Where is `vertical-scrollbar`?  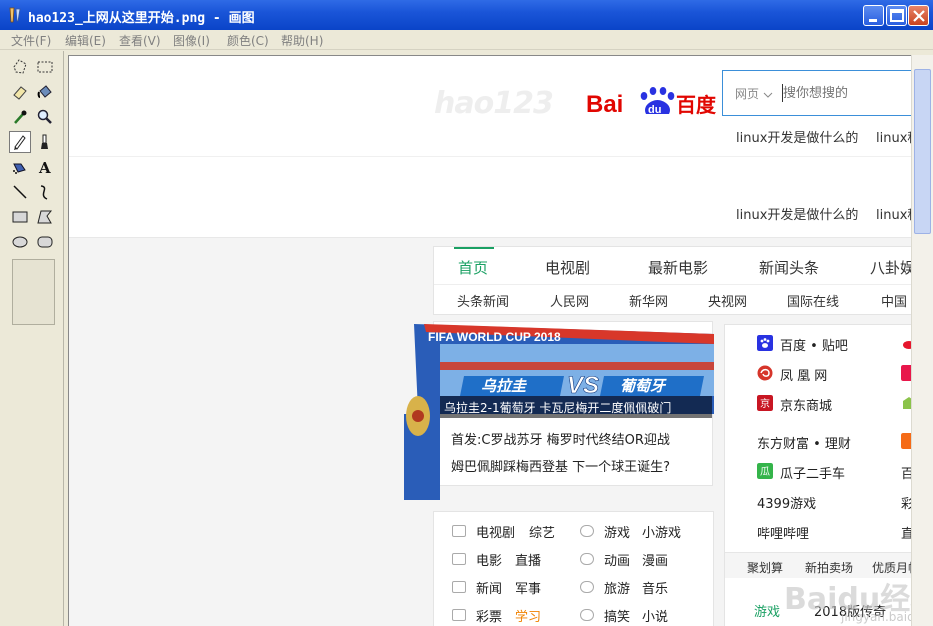
vertical-scrollbar is located at coordinates (922, 340).